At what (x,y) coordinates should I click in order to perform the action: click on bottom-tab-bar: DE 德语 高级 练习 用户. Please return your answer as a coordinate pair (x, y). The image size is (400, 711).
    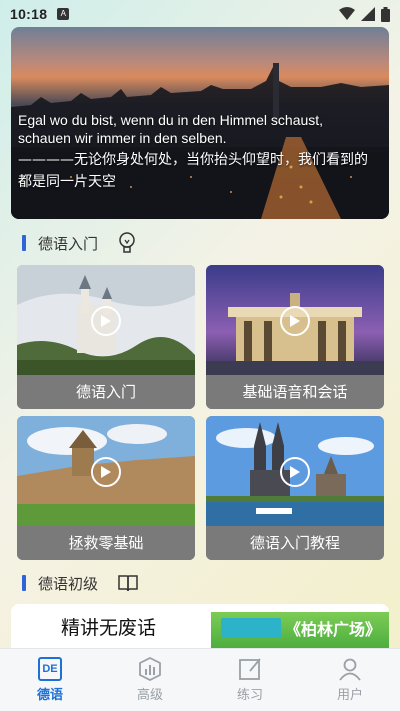
    Looking at the image, I should click on (200, 679).